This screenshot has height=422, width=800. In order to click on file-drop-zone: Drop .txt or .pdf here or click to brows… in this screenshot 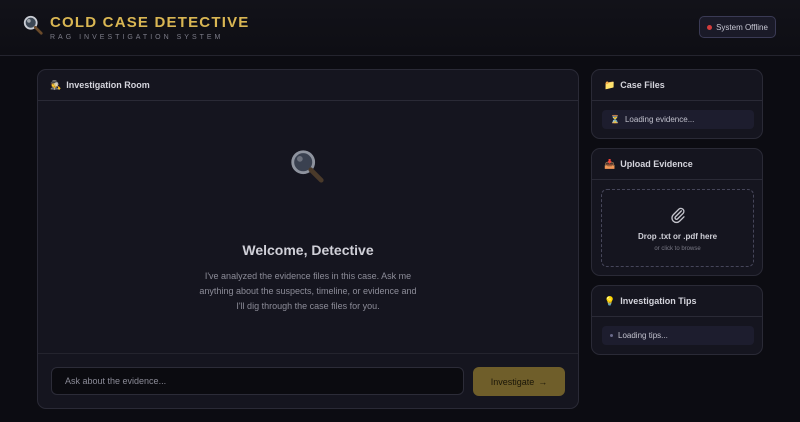, I will do `click(677, 228)`.